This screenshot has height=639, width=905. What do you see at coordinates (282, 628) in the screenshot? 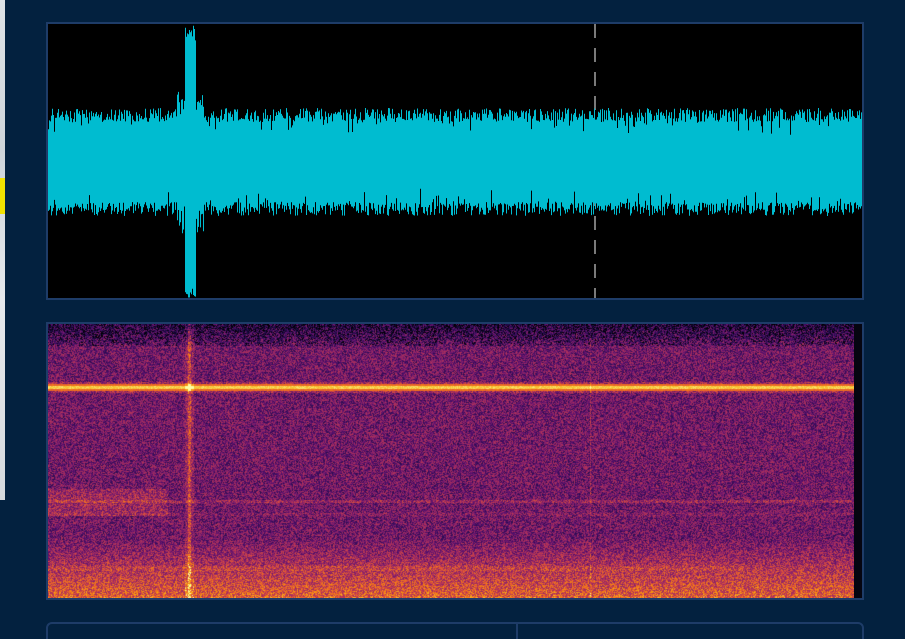
I see `info-left-text` at bounding box center [282, 628].